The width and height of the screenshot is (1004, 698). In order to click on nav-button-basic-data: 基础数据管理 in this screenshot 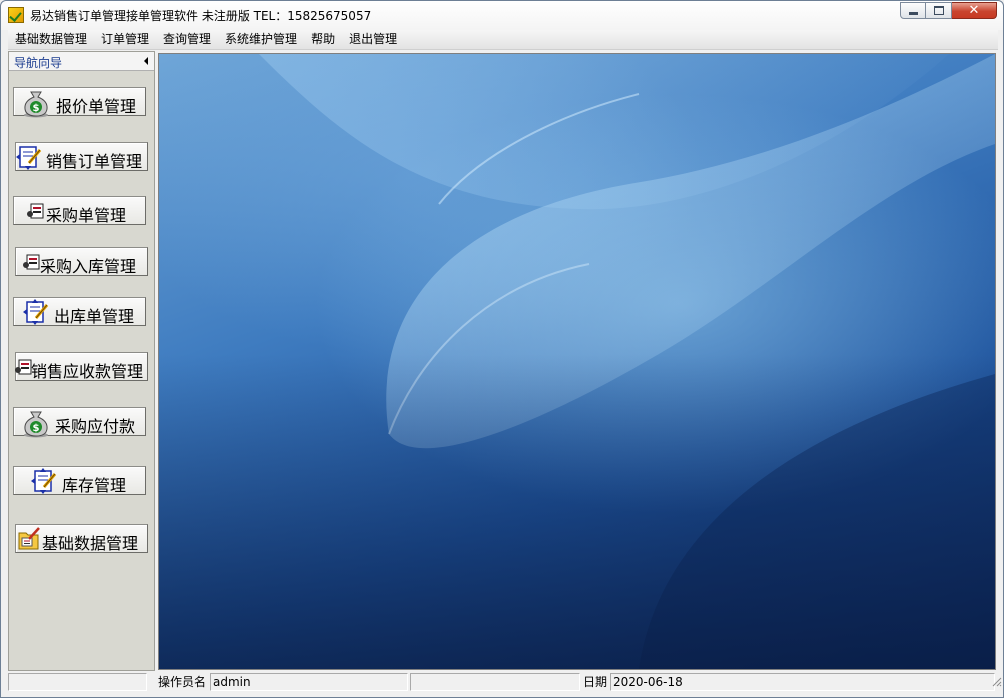, I will do `click(81, 538)`.